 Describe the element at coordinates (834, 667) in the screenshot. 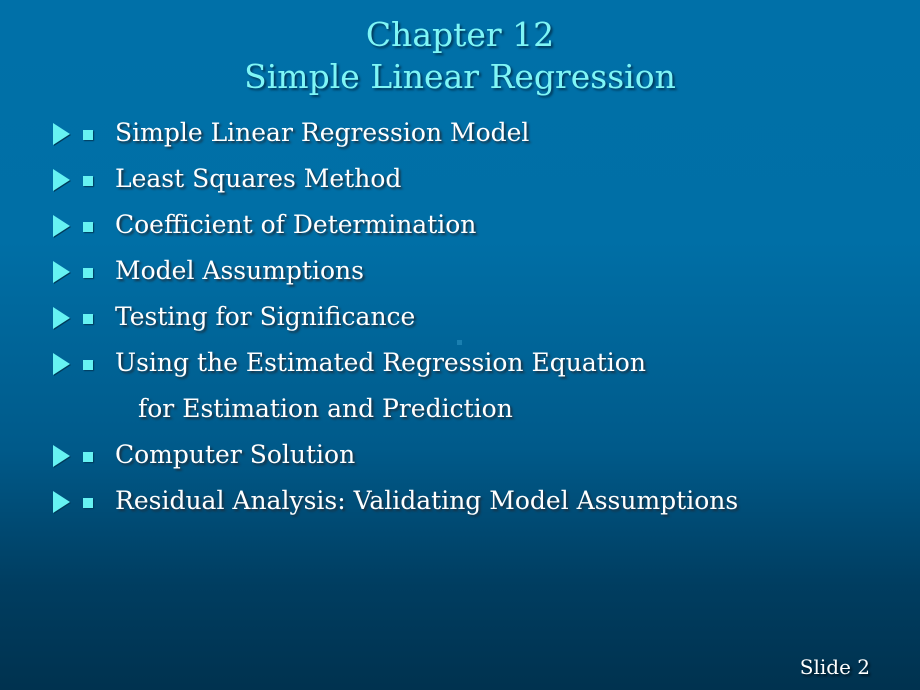

I see `slide-number: Slide 2` at that location.